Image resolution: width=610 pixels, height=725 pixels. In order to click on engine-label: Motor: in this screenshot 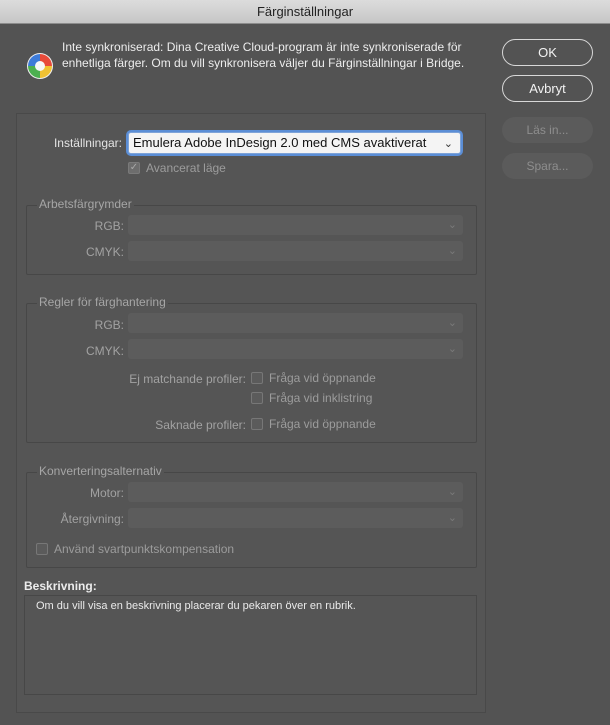, I will do `click(106, 493)`.